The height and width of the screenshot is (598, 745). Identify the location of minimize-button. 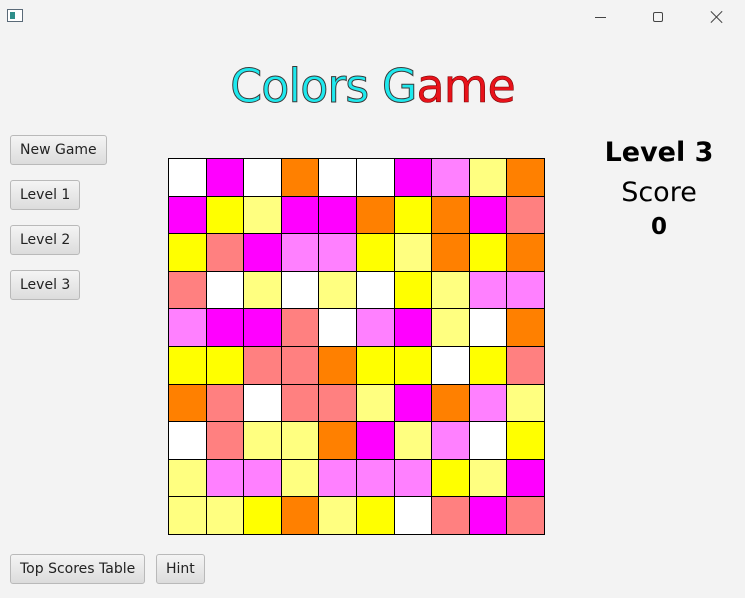
(600, 17).